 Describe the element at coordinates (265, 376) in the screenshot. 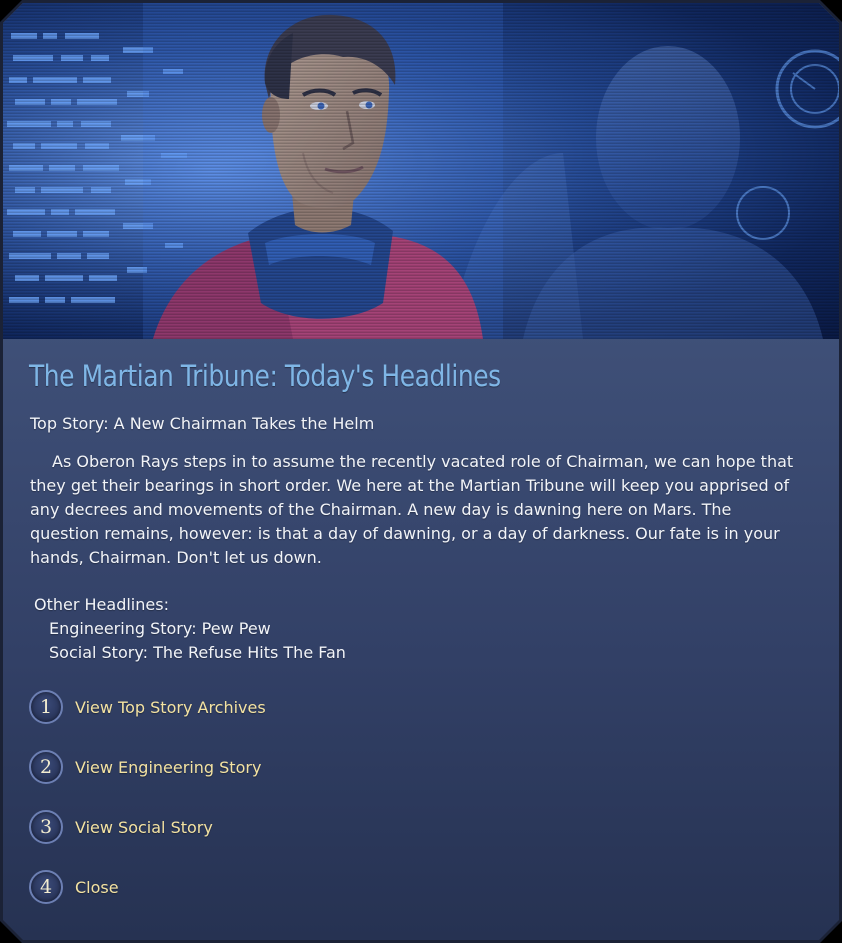

I see `page-title: The Martian Tribune: Today's Headlines` at that location.